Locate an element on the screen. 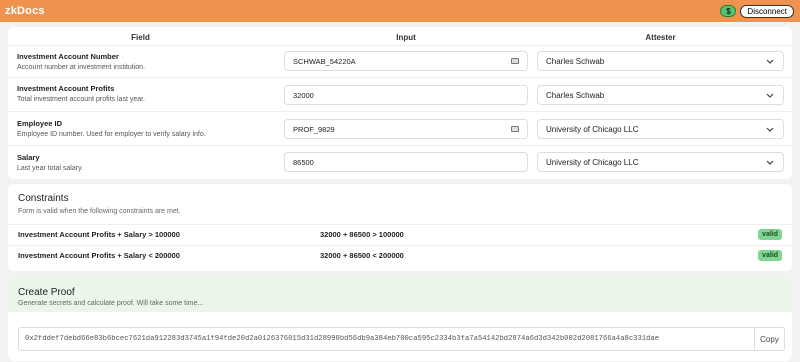 The image size is (800, 362). constraints-title: Constraints is located at coordinates (43, 198).